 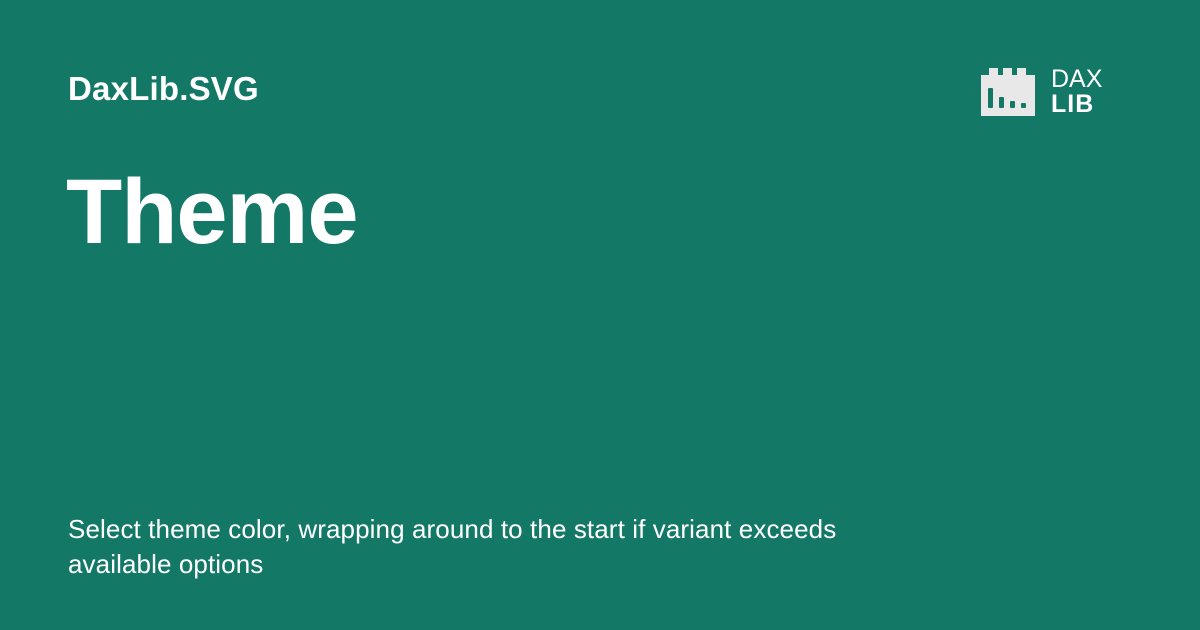 I want to click on logo-word-dax: DAX, so click(x=1077, y=79).